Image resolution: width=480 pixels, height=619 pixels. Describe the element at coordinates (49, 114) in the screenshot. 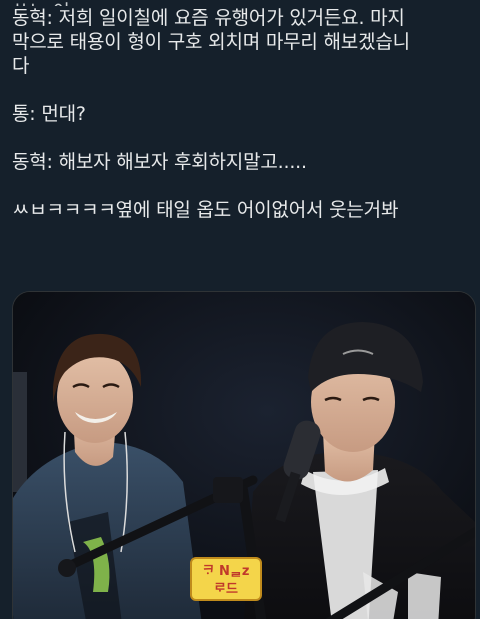

I see `tweet-line: 통: 먼대?` at that location.